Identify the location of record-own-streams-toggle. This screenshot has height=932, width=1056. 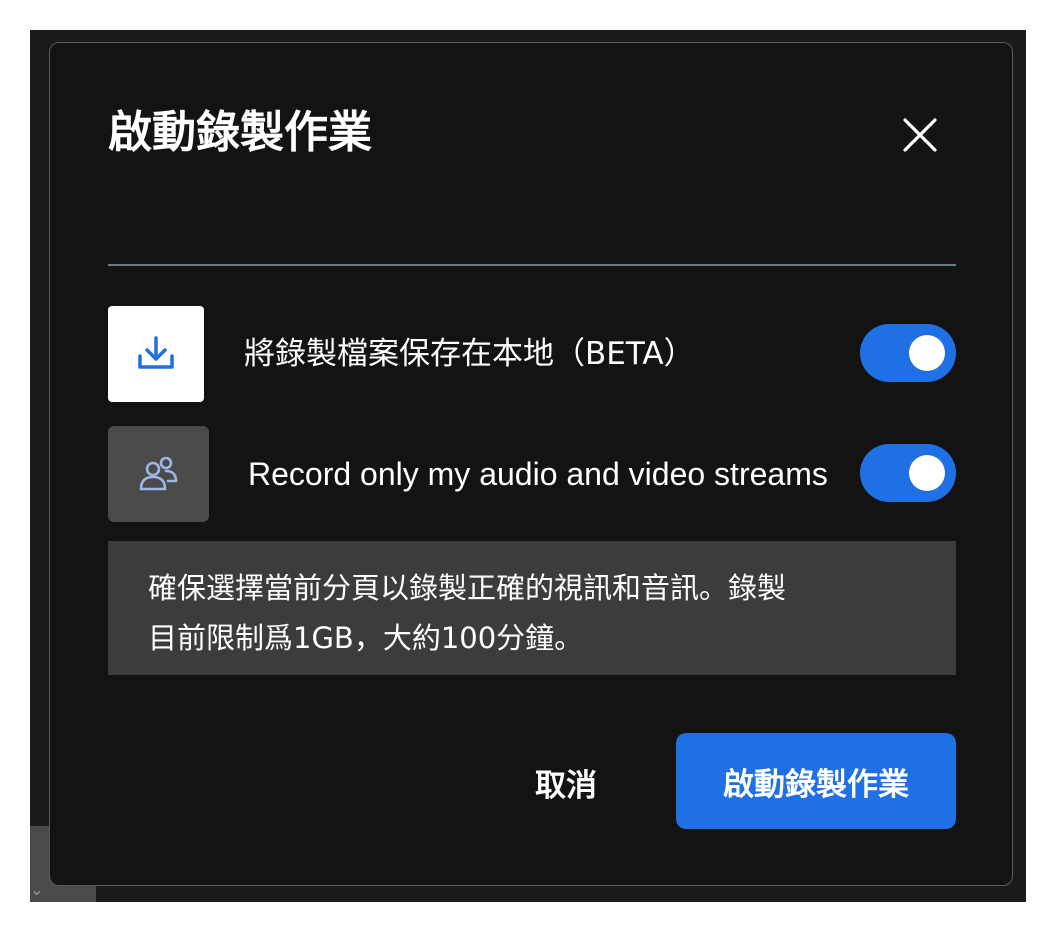
(908, 473).